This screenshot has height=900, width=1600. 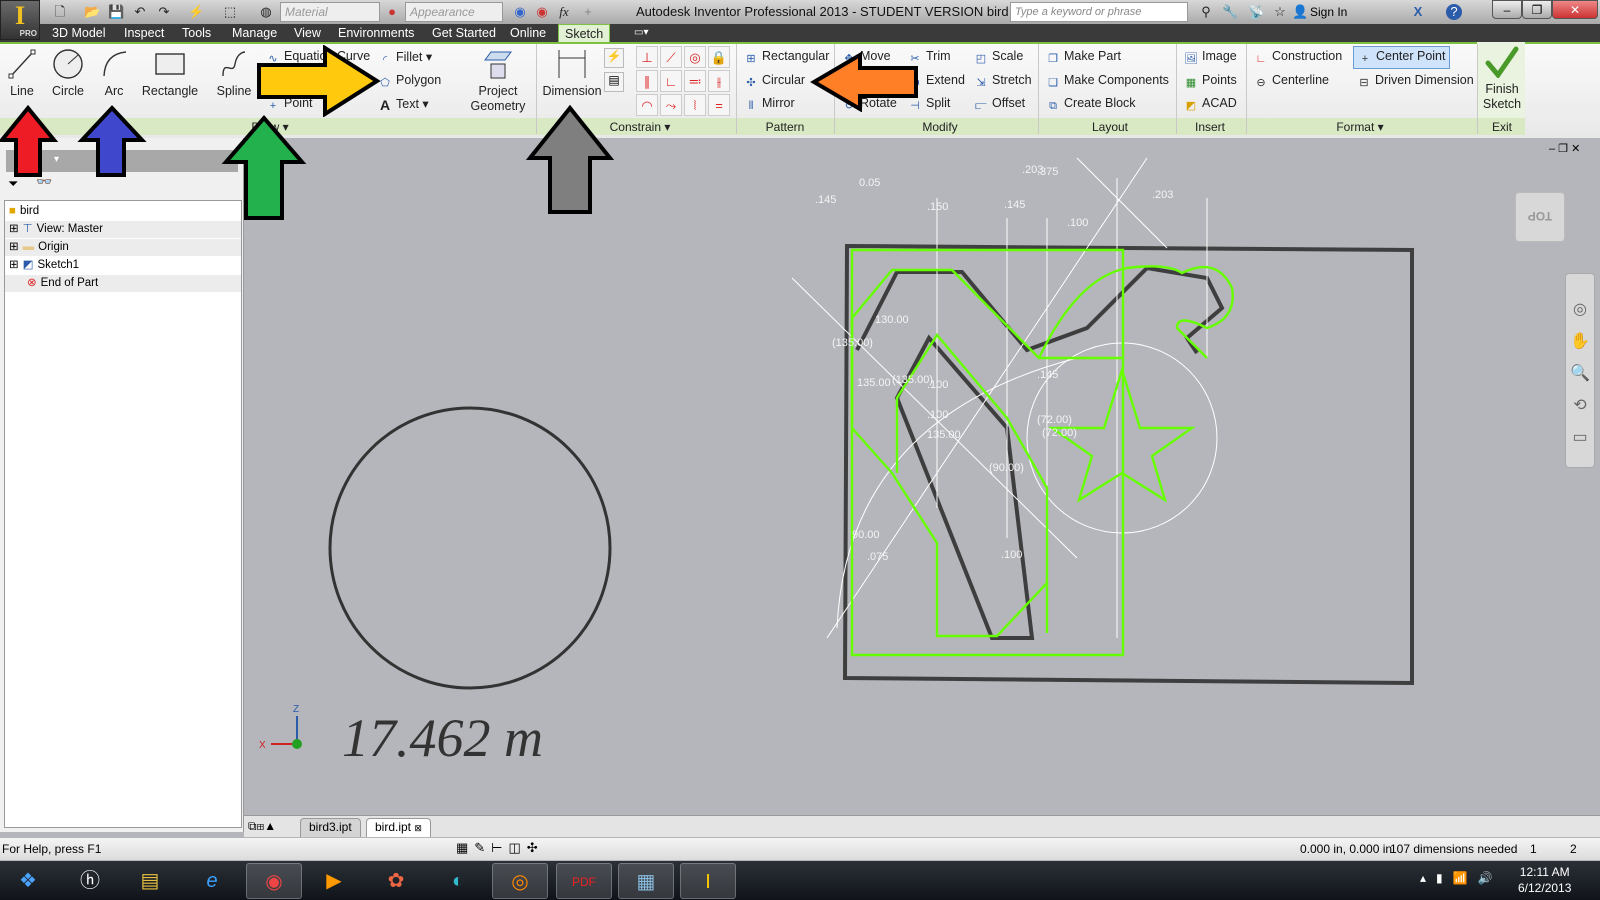 What do you see at coordinates (998, 57) in the screenshot?
I see `scale-button: ◰ Scale` at bounding box center [998, 57].